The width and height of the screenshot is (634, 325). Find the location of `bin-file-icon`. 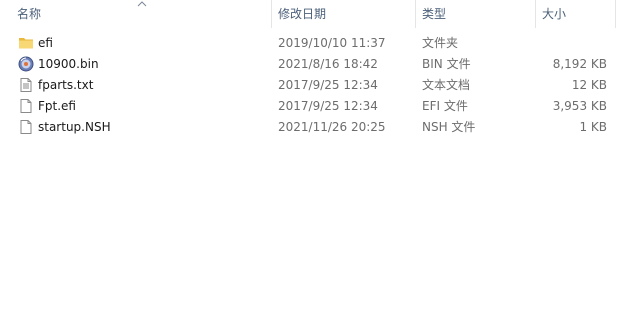

bin-file-icon is located at coordinates (26, 64).